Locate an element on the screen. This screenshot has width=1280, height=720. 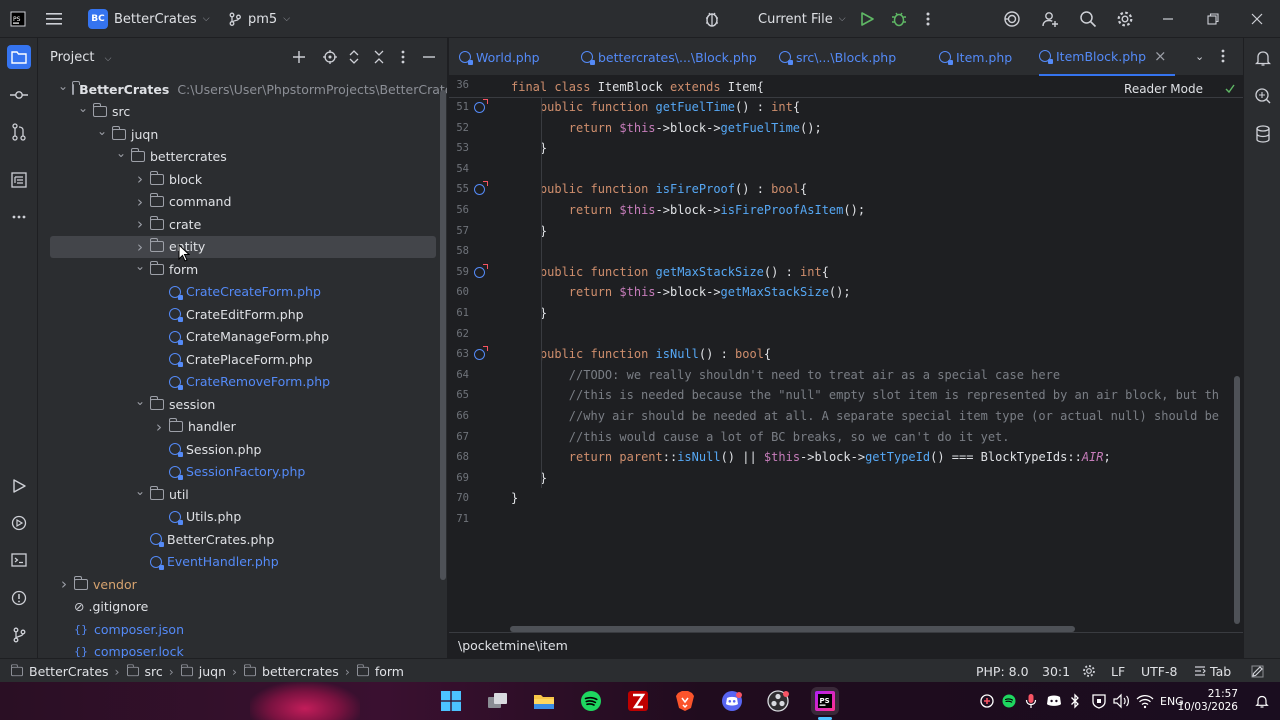
code-line: public function getMaxStackSize() : int{ is located at coordinates (670, 272).